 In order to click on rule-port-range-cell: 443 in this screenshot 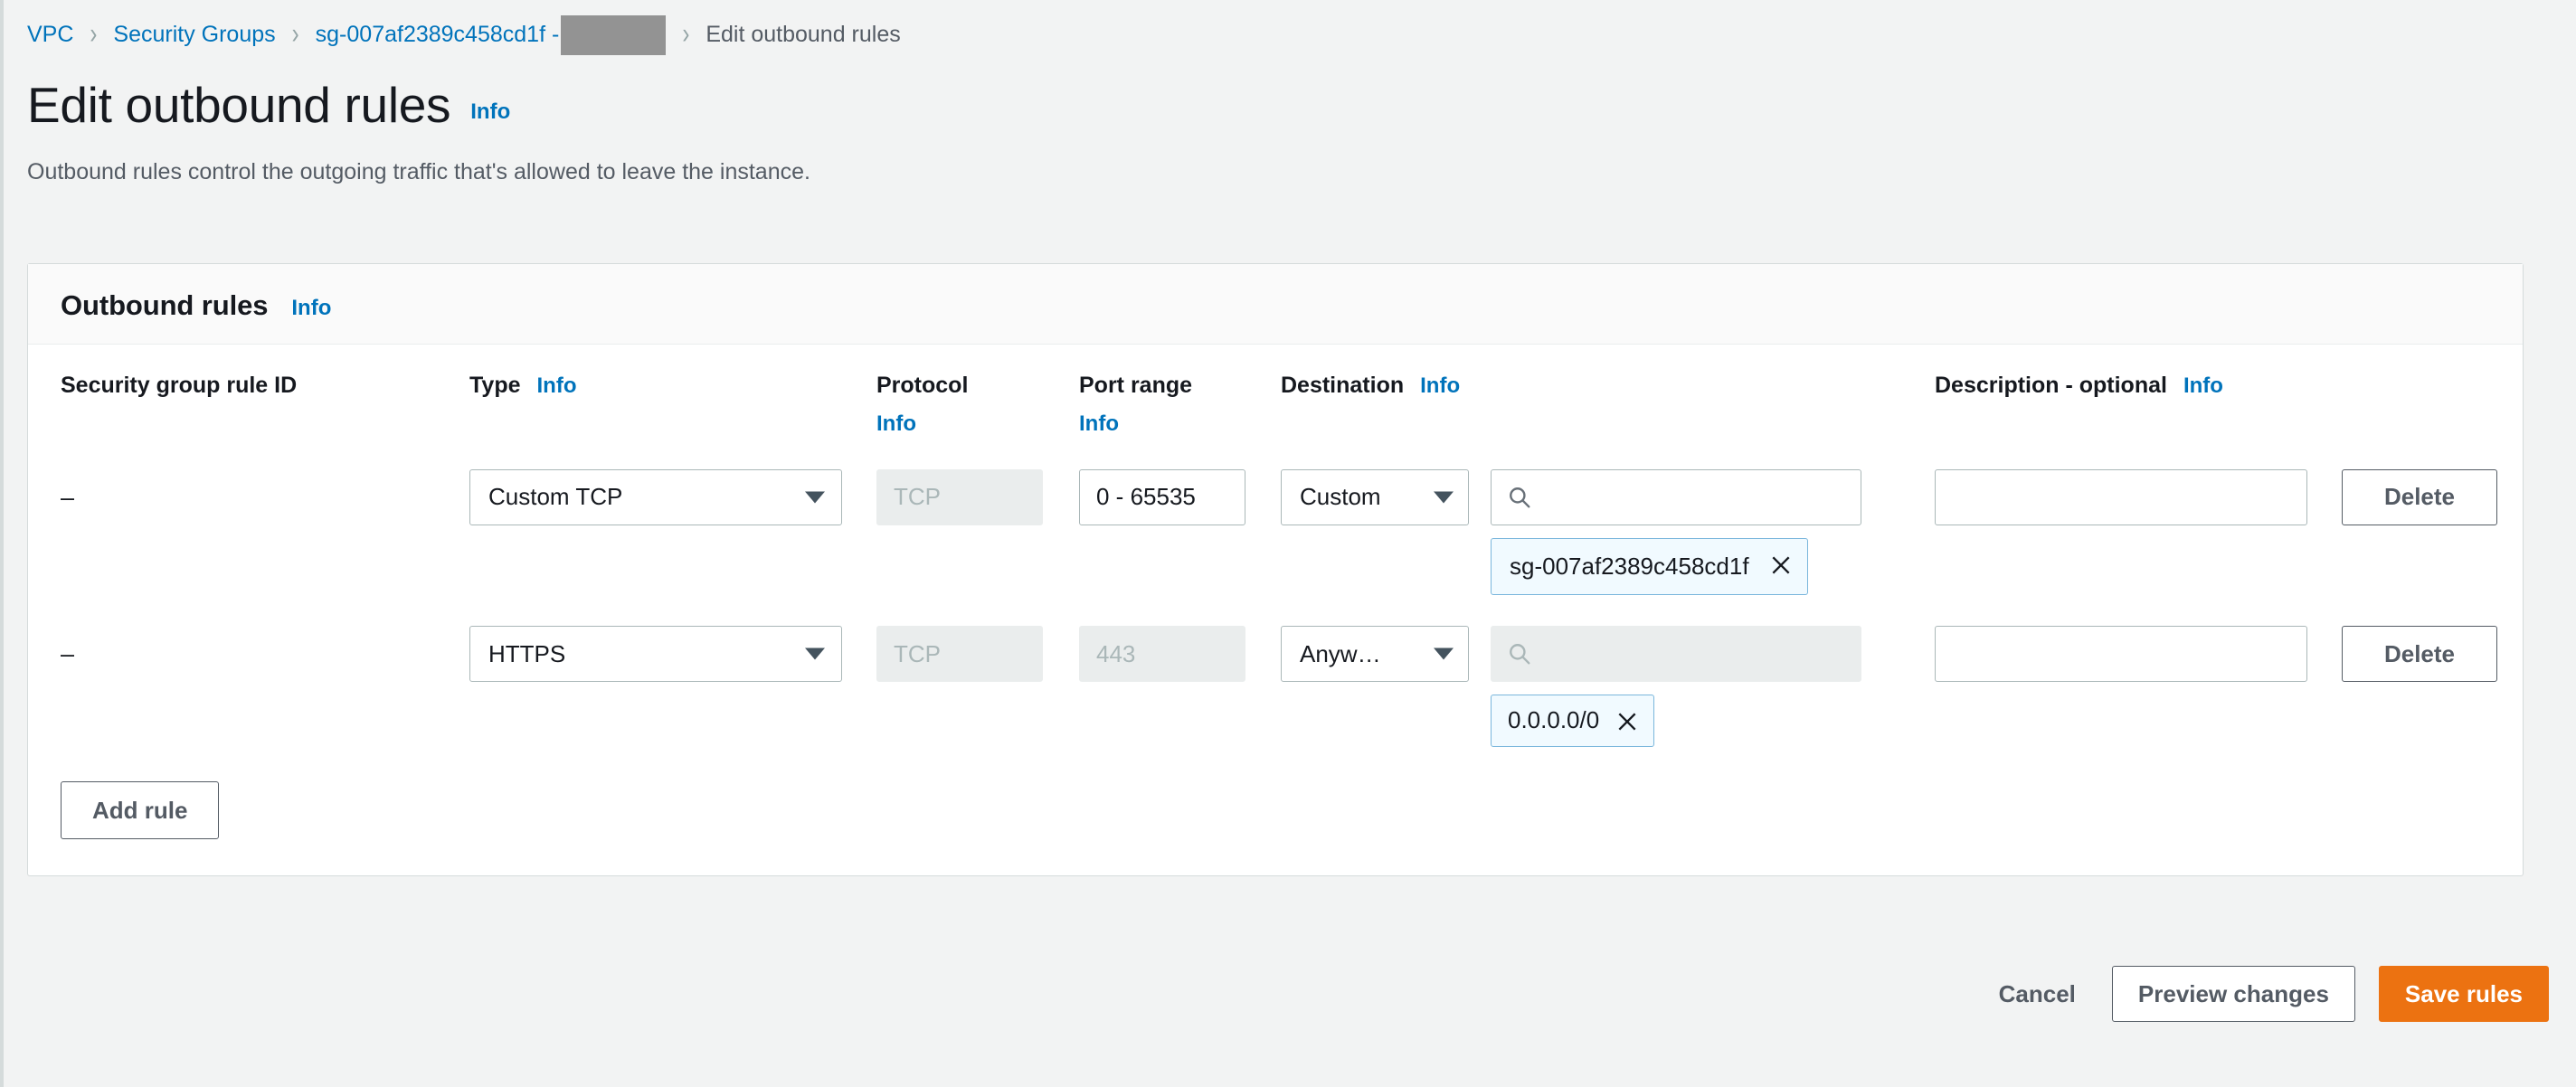, I will do `click(1180, 654)`.